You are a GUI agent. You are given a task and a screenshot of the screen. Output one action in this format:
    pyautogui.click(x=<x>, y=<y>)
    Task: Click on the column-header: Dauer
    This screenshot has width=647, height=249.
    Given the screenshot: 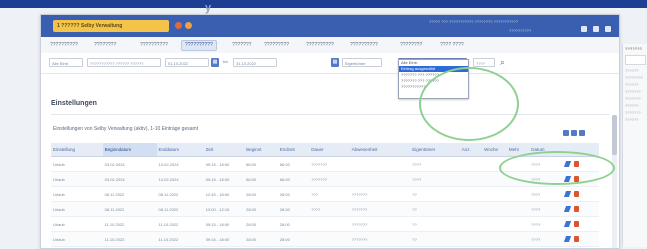 What is the action you would take?
    pyautogui.click(x=329, y=150)
    